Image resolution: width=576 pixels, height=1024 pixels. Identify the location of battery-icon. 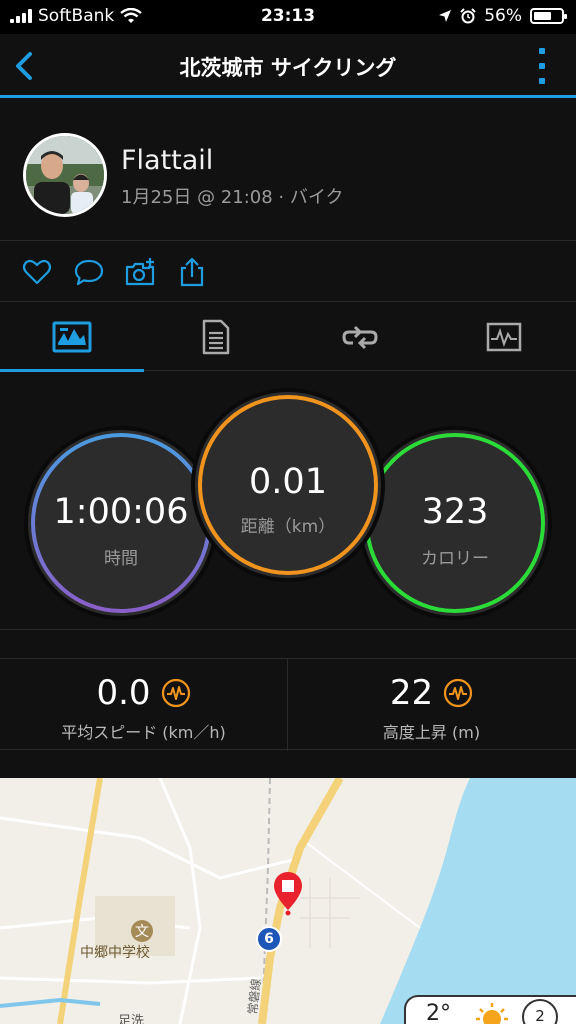
(548, 16).